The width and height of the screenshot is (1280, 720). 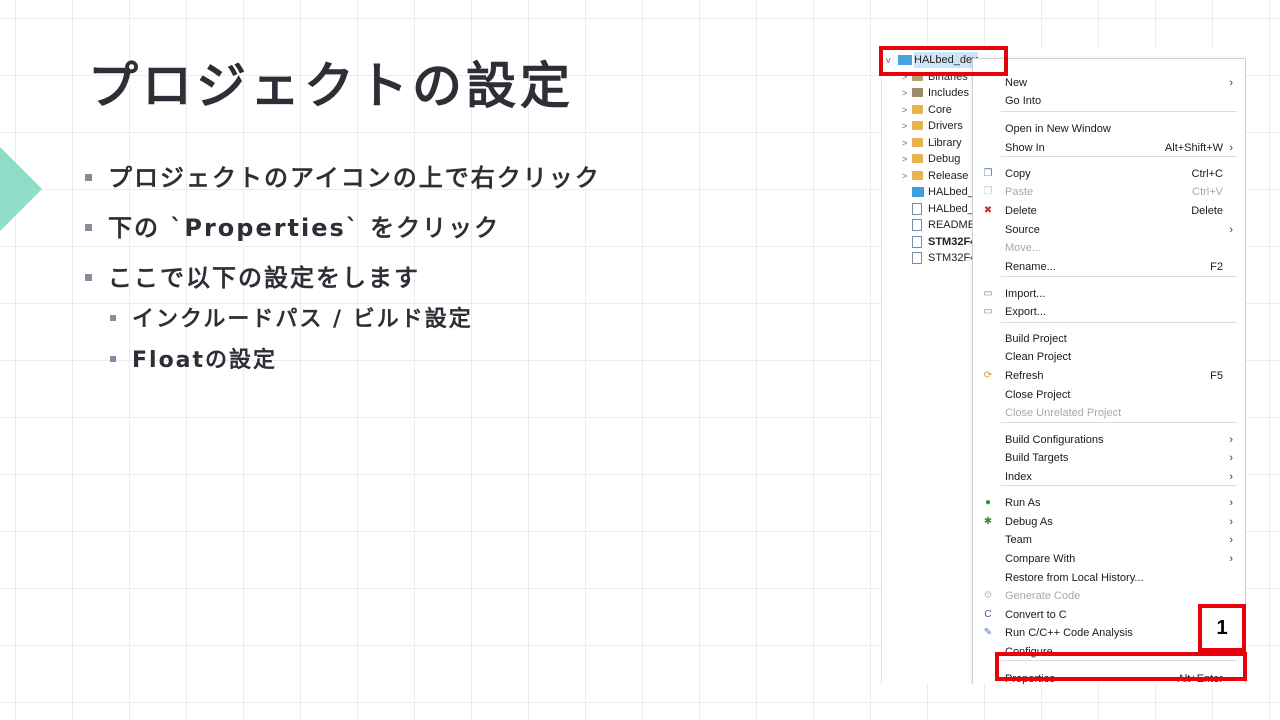 I want to click on export-icon: ▭, so click(x=988, y=311).